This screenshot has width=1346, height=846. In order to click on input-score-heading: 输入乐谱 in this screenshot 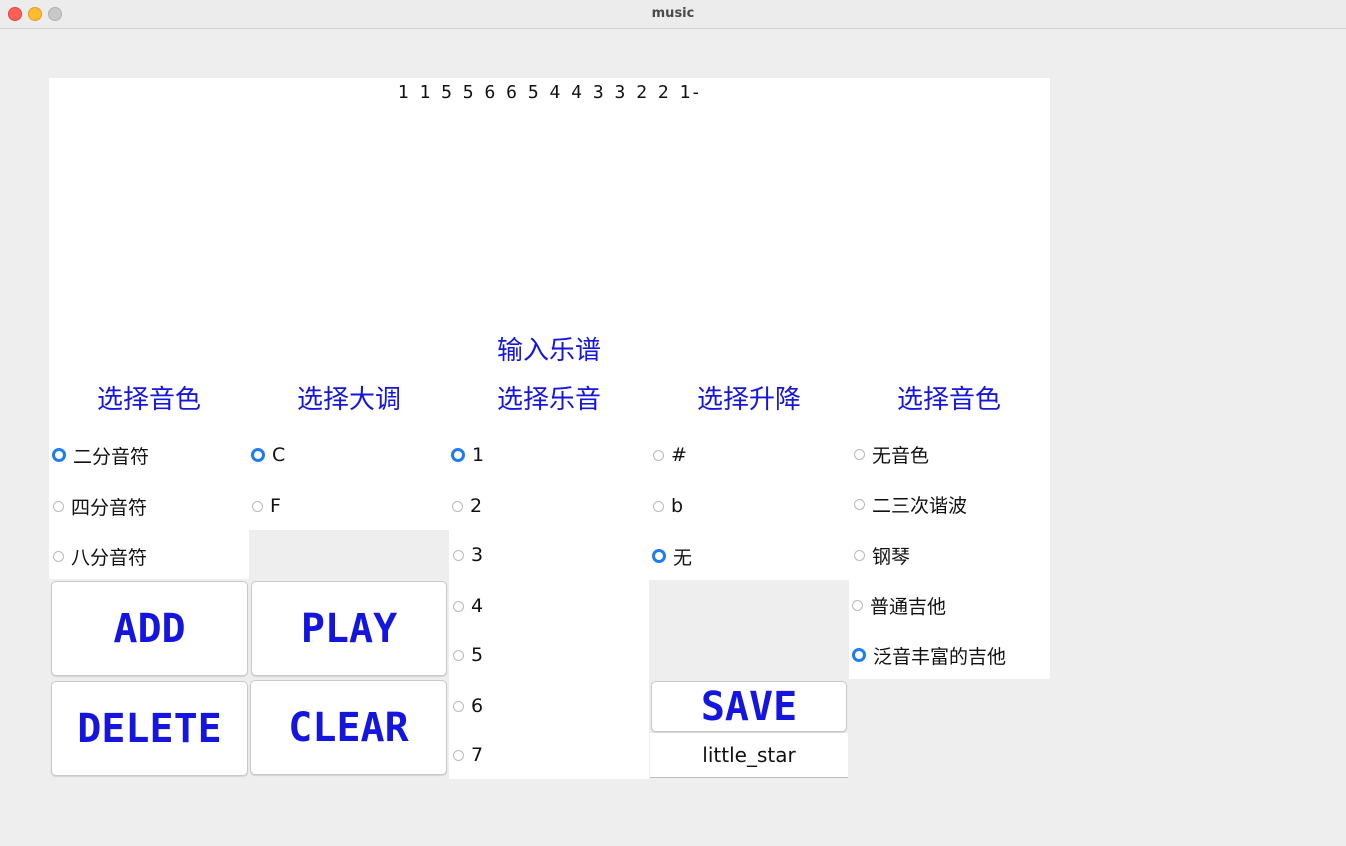, I will do `click(548, 351)`.